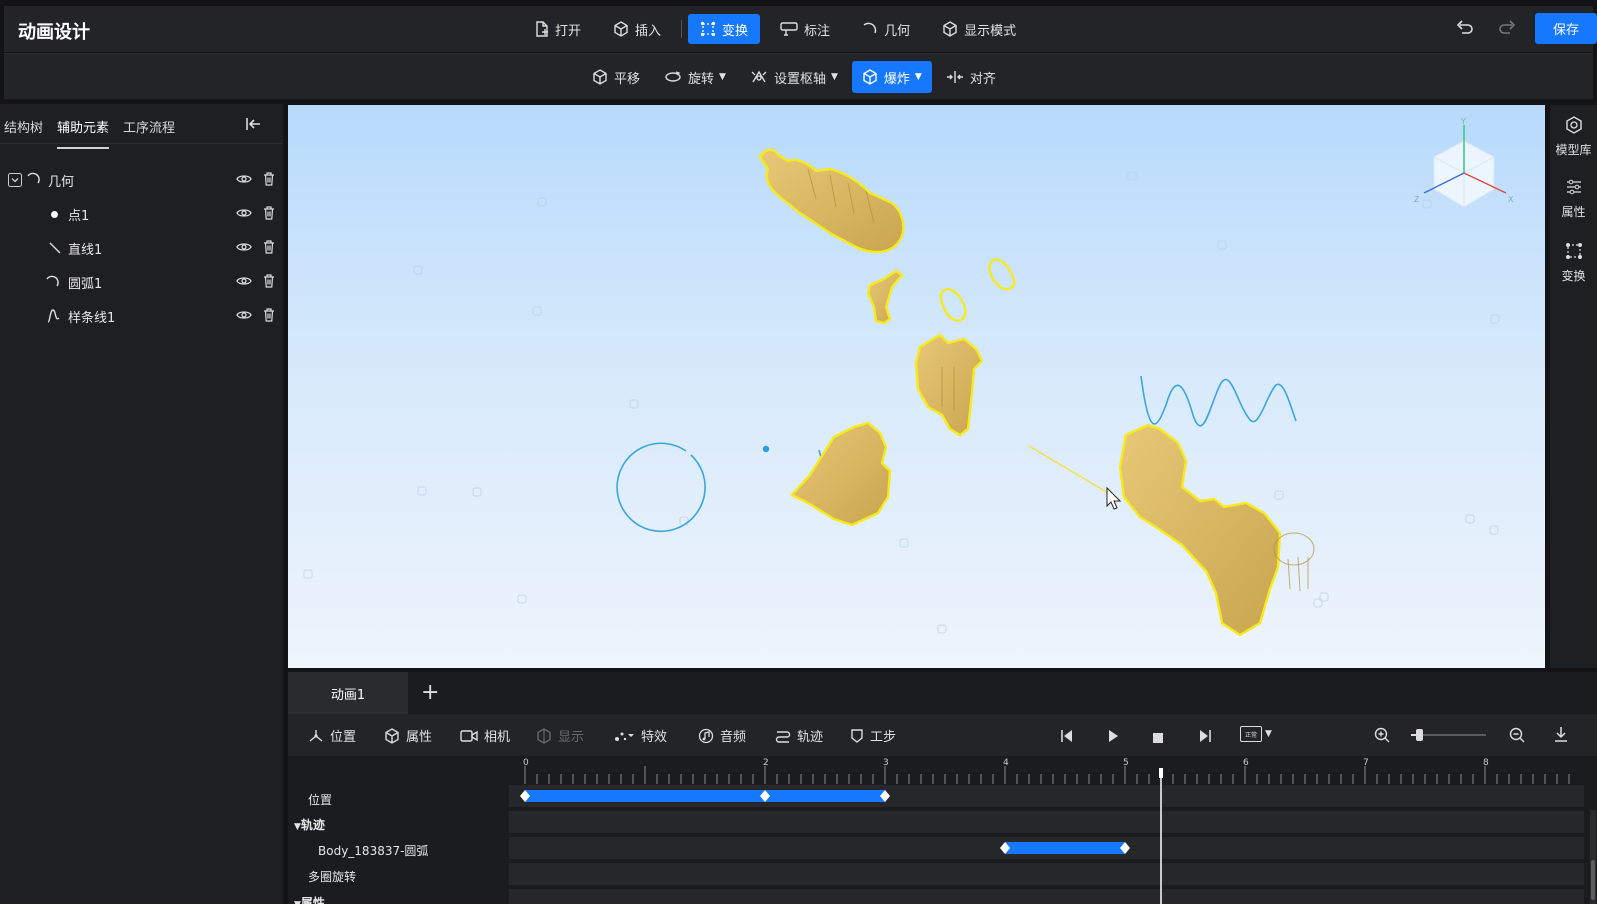  I want to click on track-group-properties: ▼属性, so click(309, 899).